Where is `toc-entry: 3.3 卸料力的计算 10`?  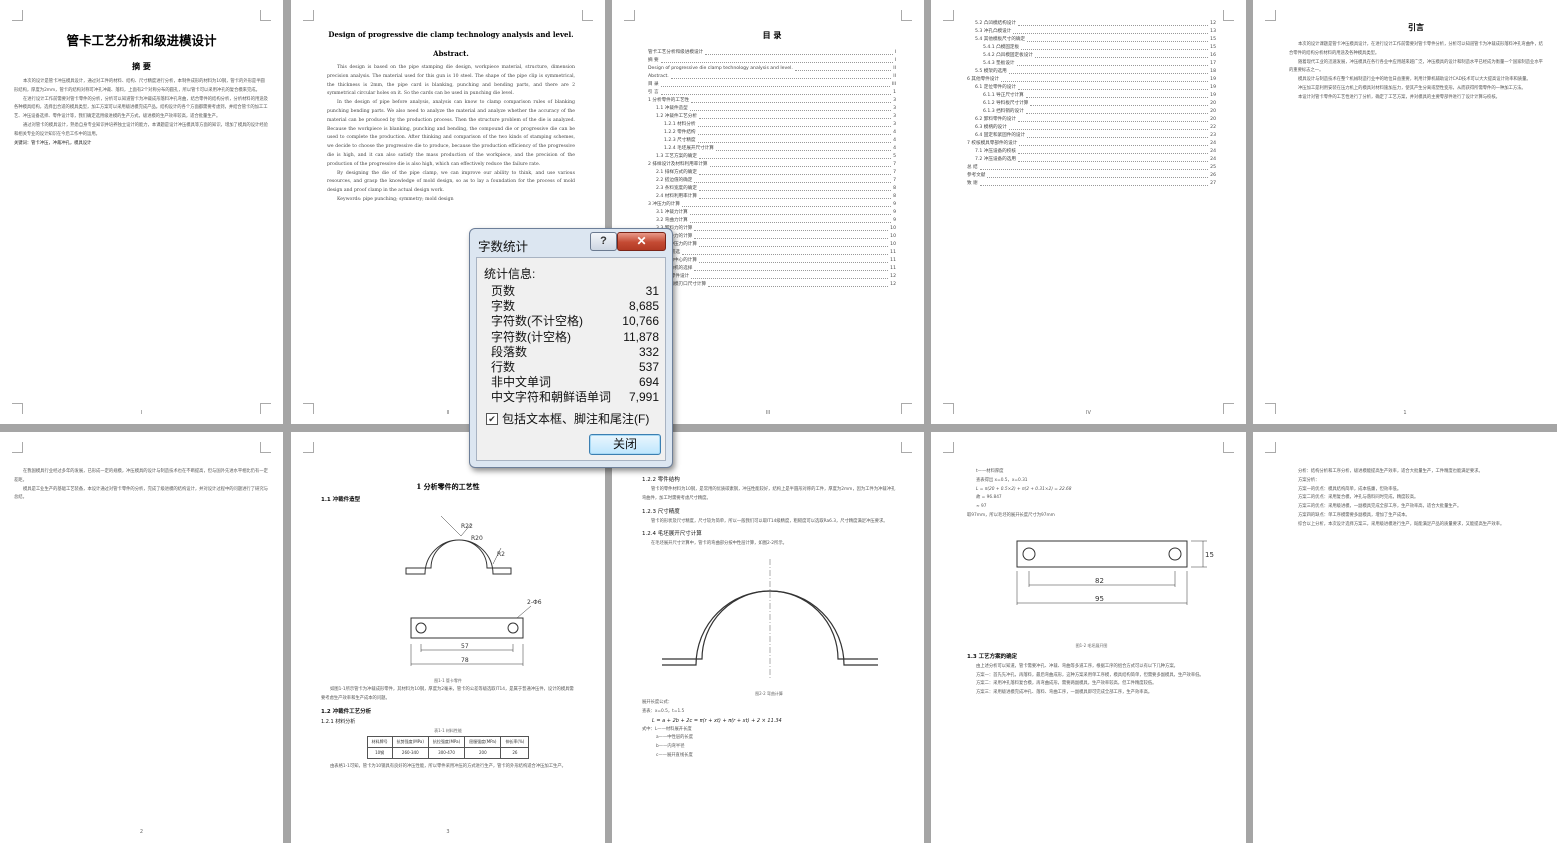
toc-entry: 3.3 卸料力的计算 10 is located at coordinates (772, 229).